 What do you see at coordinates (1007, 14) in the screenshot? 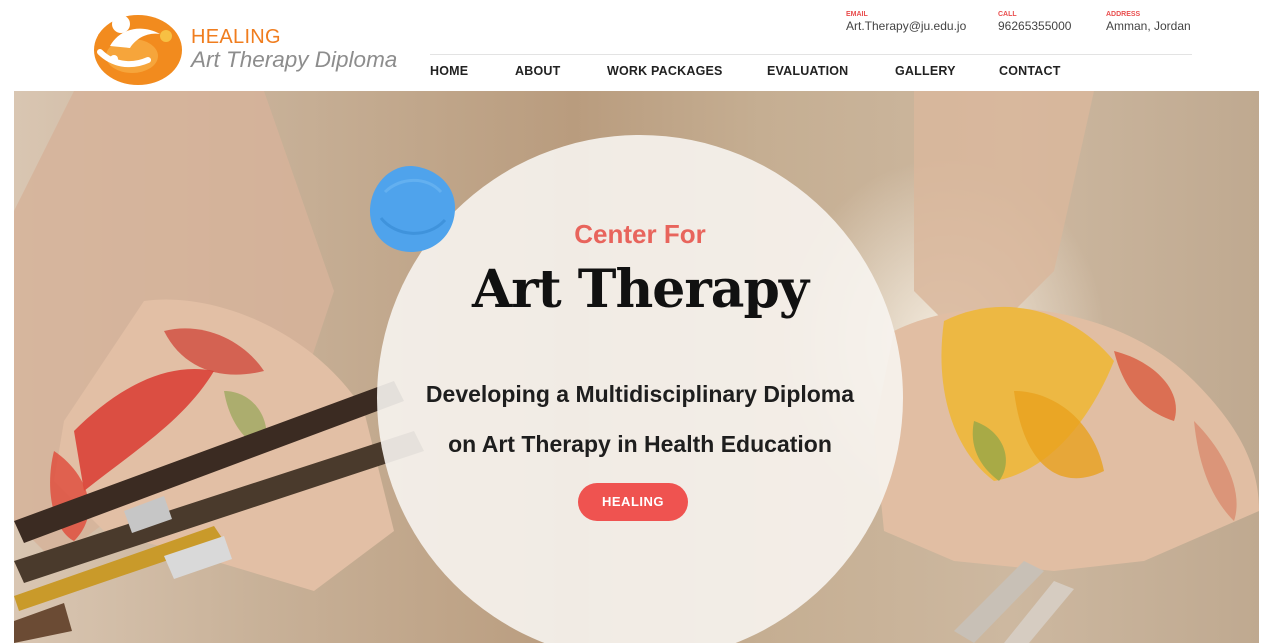
I see `call-label: CALL` at bounding box center [1007, 14].